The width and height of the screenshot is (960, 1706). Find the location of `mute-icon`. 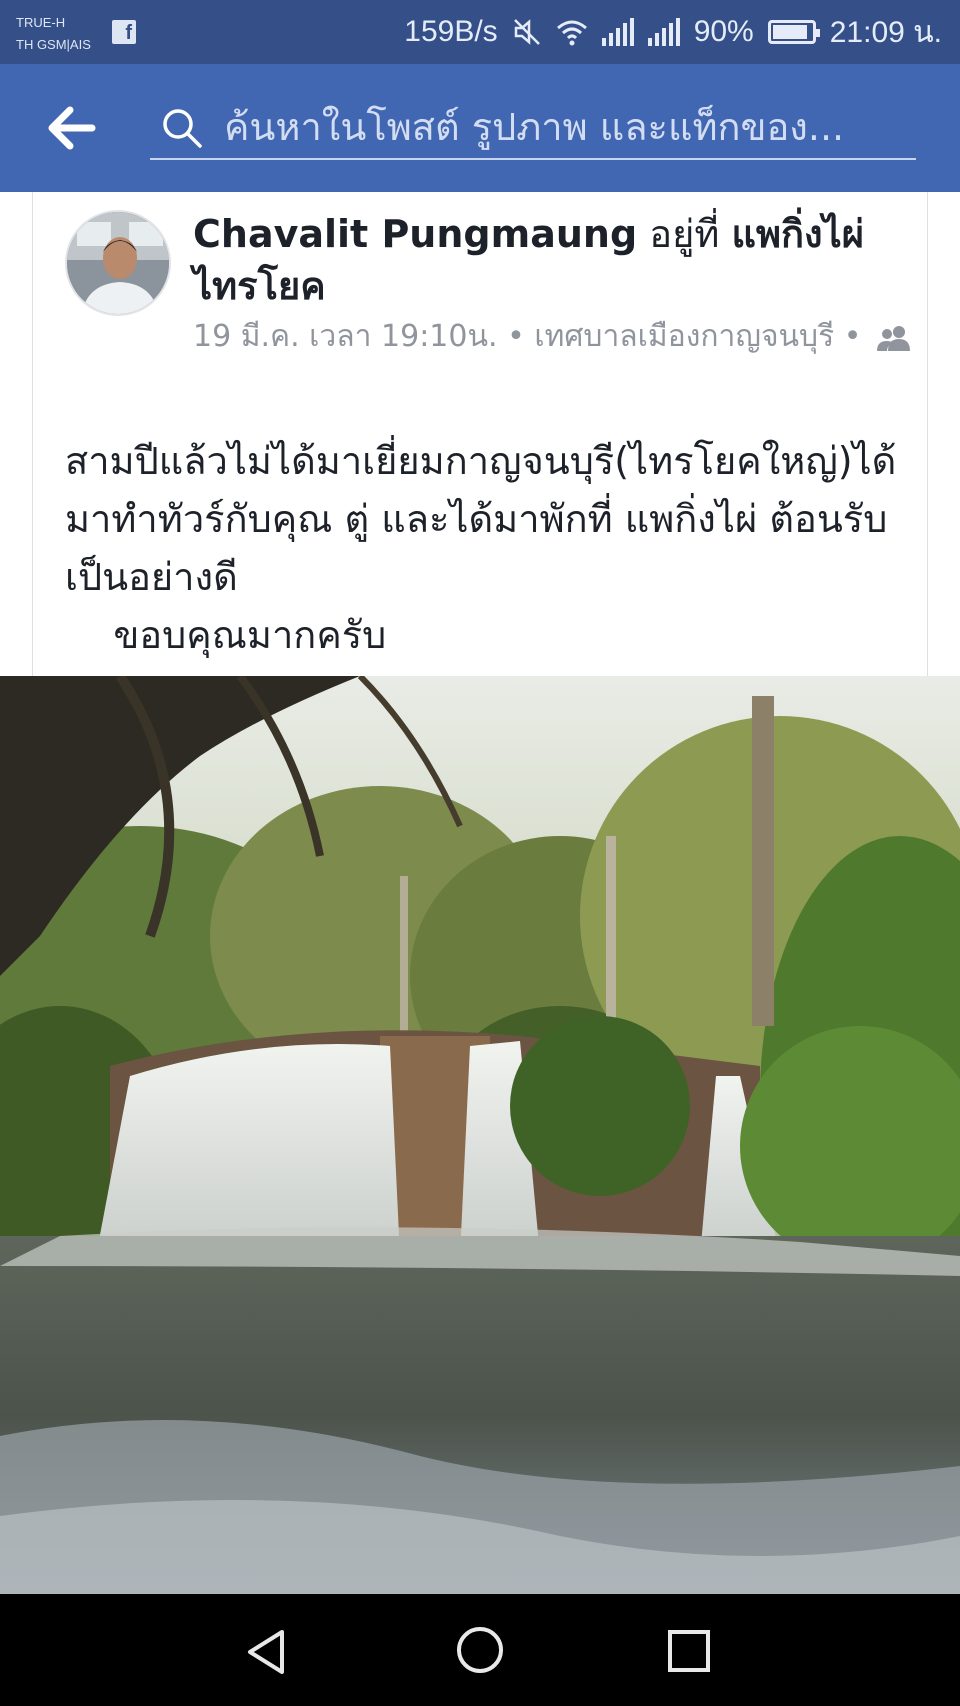

mute-icon is located at coordinates (526, 32).